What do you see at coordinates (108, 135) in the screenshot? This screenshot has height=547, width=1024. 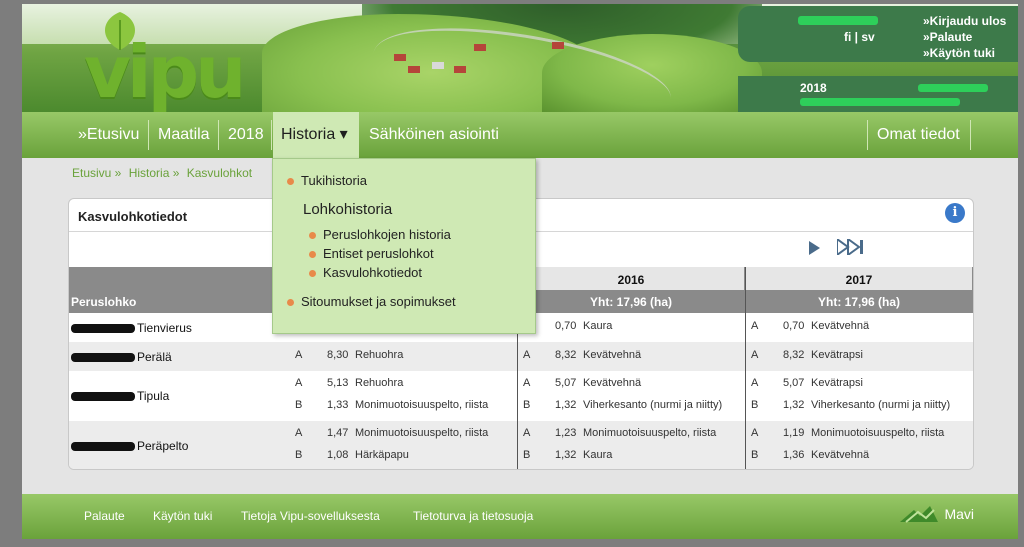 I see `nav-etusivu: »Etusivu` at bounding box center [108, 135].